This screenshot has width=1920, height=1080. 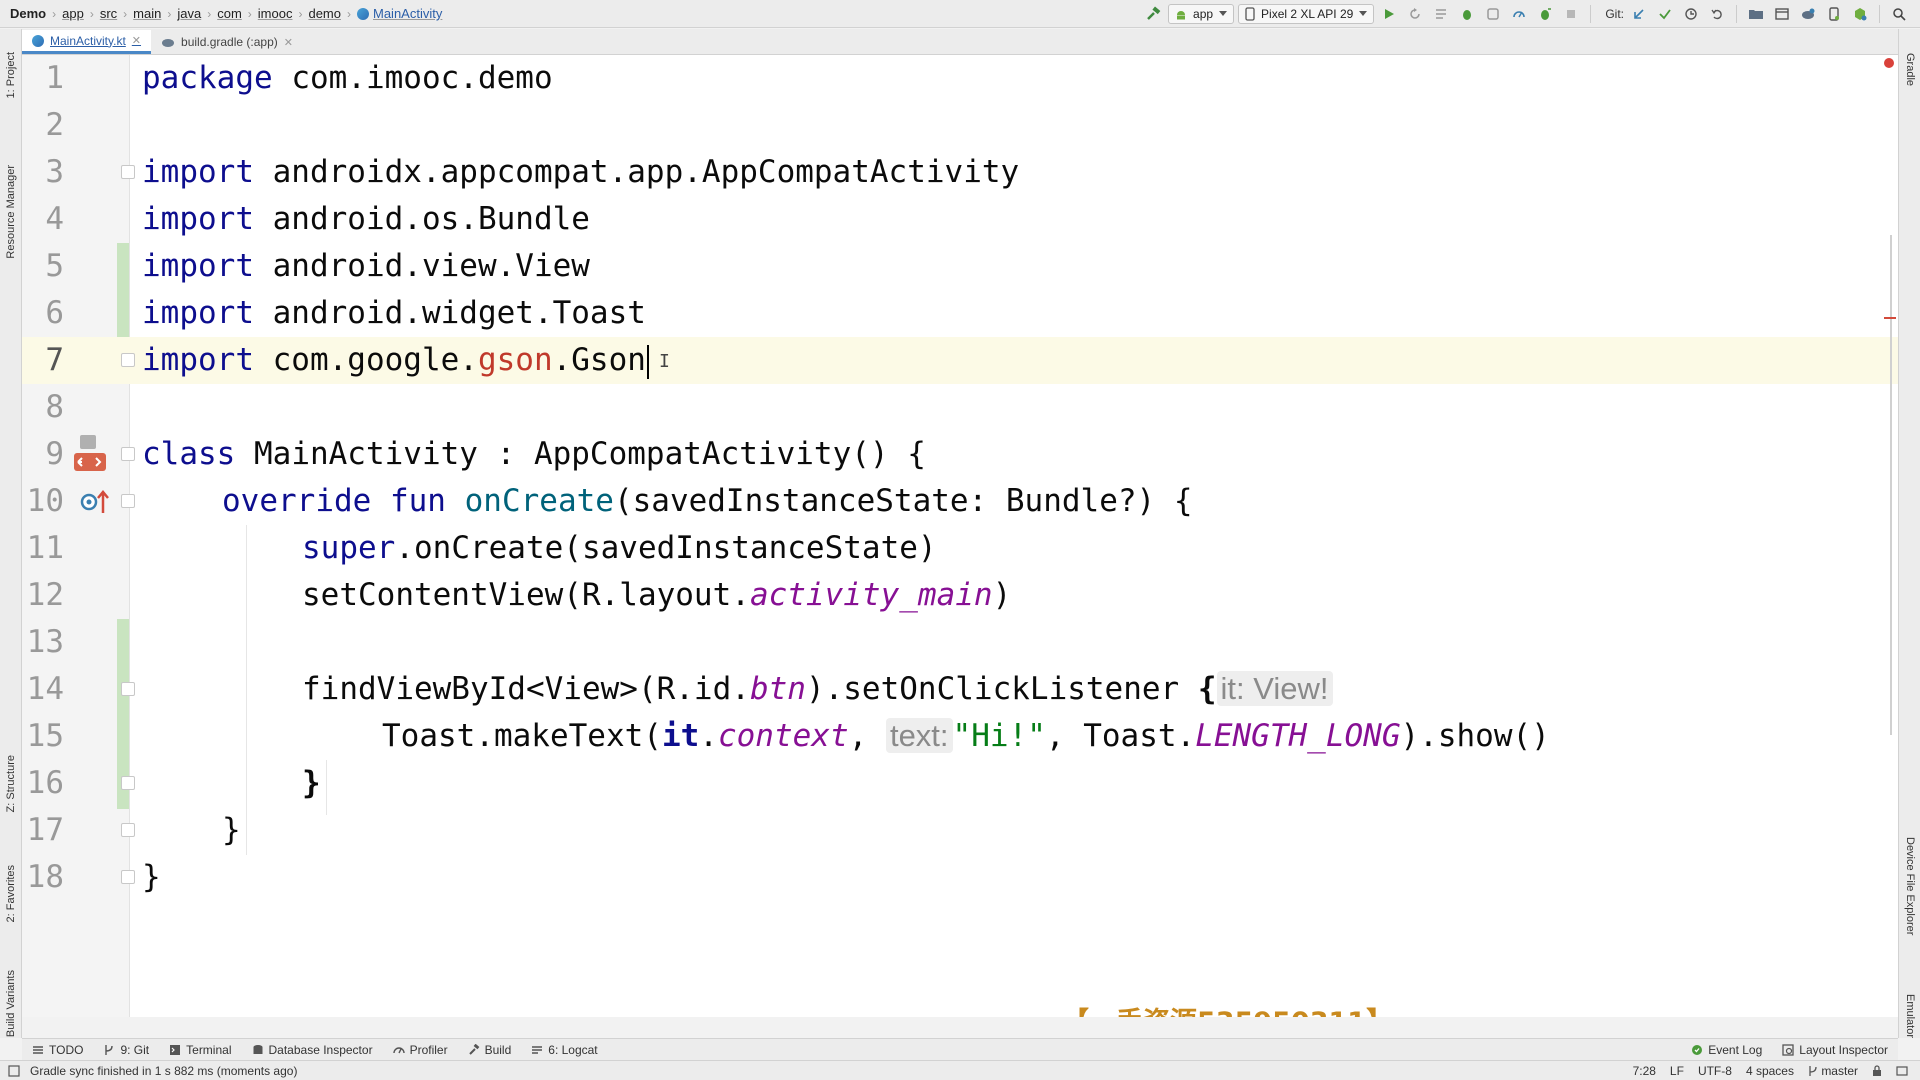 I want to click on breadcrumb-item-src: src, so click(x=108, y=13).